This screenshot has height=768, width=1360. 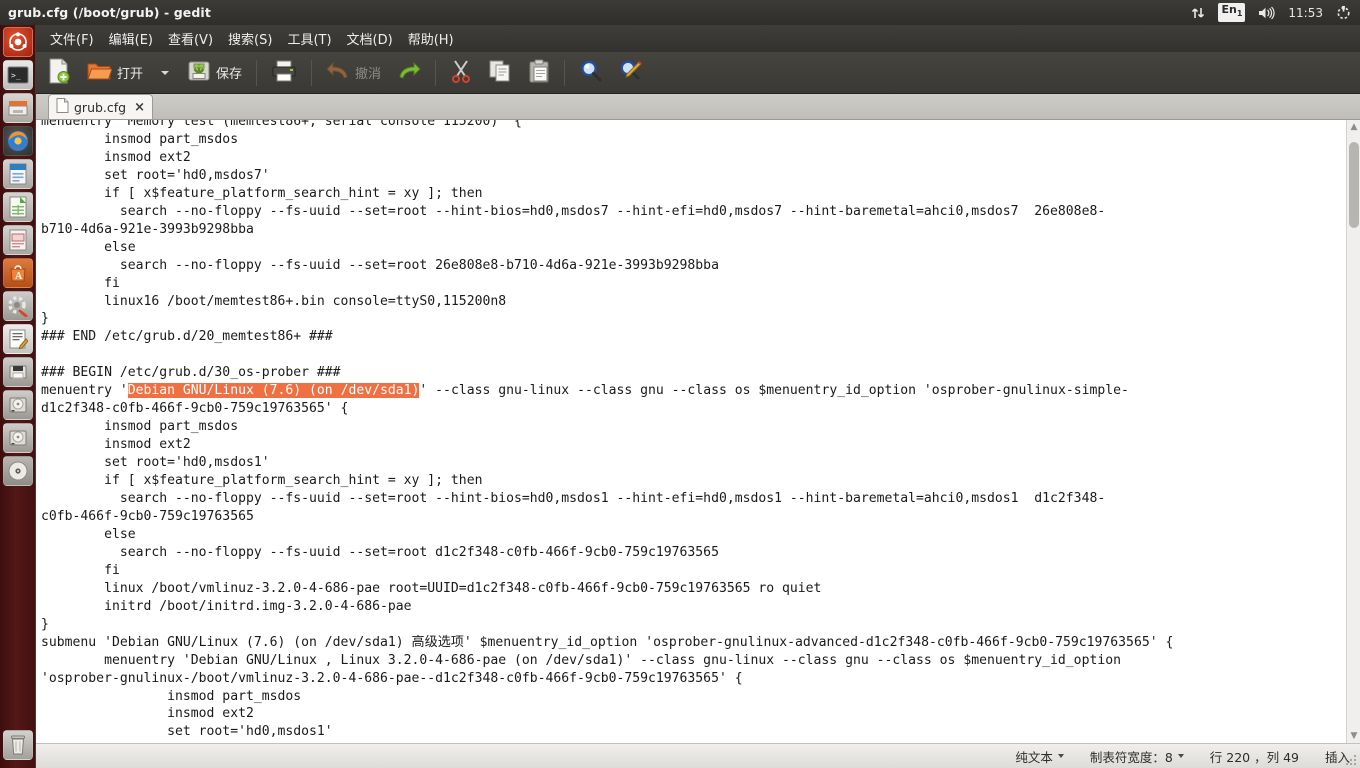 I want to click on copy-icon, so click(x=500, y=73).